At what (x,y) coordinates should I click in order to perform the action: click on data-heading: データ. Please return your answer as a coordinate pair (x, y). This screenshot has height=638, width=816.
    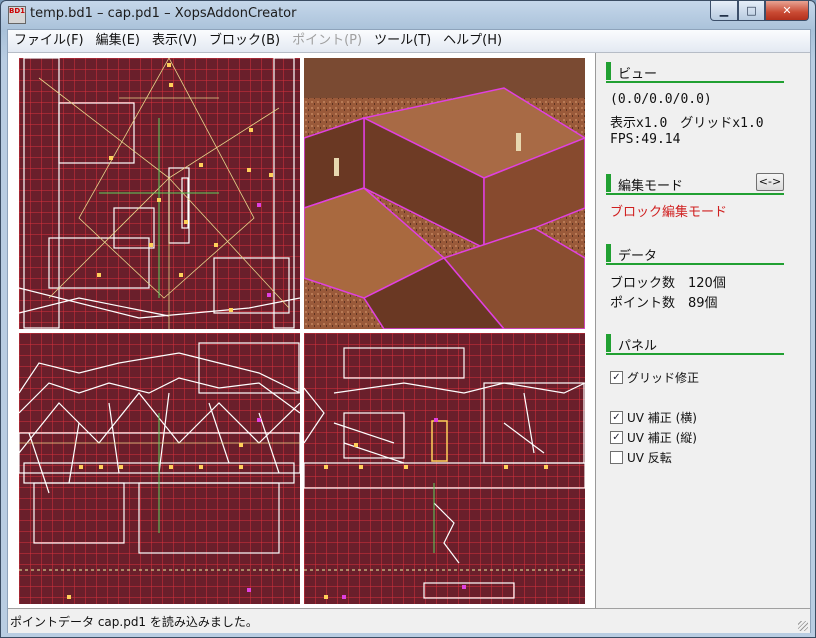
    Looking at the image, I should click on (638, 256).